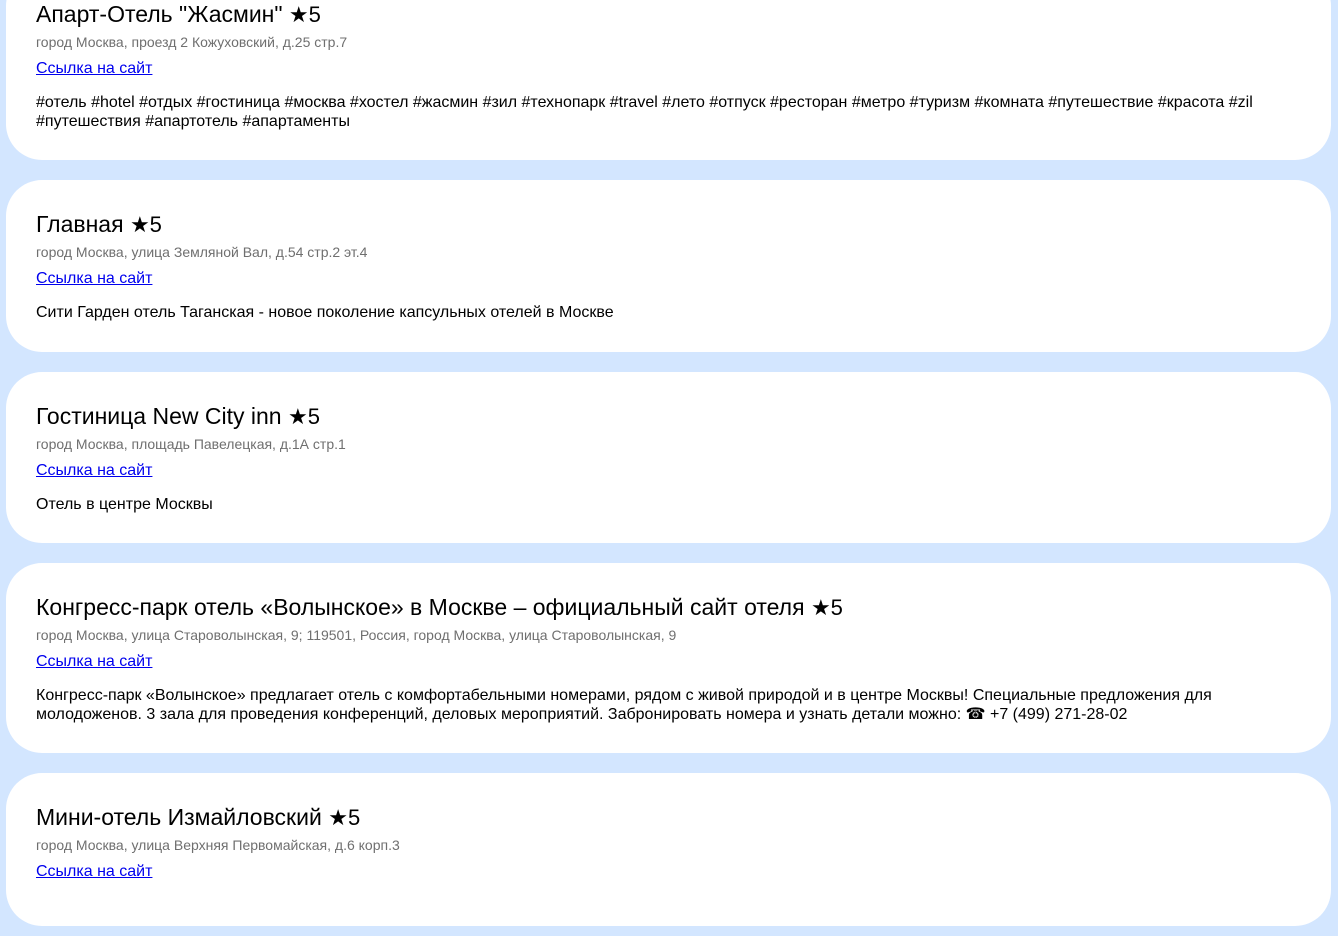 This screenshot has width=1338, height=936. Describe the element at coordinates (668, 416) in the screenshot. I see `hotel-title: Гостиница New City inn ★5` at that location.